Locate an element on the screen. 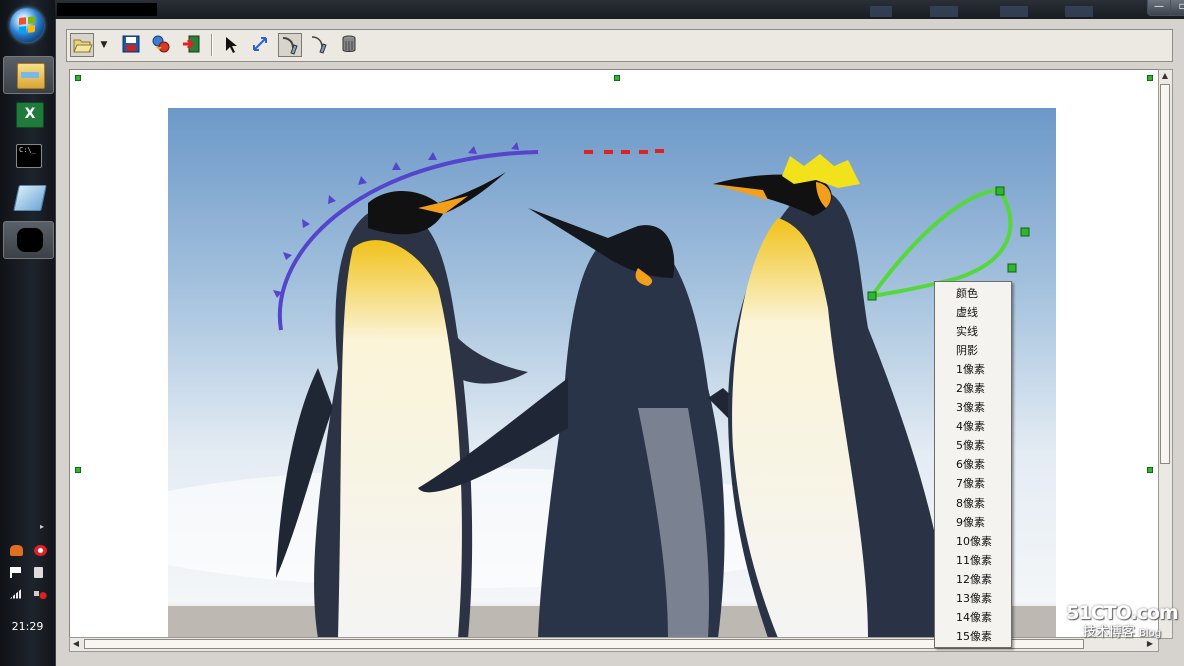  pen-button is located at coordinates (320, 45).